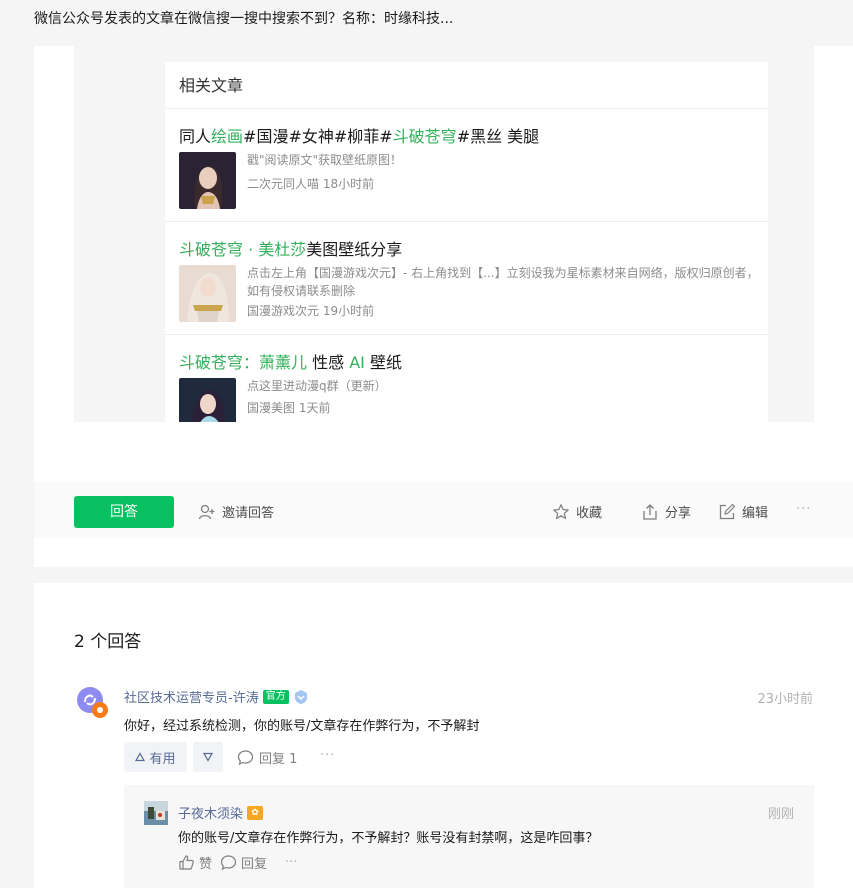 This screenshot has width=853, height=888. I want to click on question-action-bar: 回答 邀请回答 收藏 分享 编辑 ···, so click(443, 510).